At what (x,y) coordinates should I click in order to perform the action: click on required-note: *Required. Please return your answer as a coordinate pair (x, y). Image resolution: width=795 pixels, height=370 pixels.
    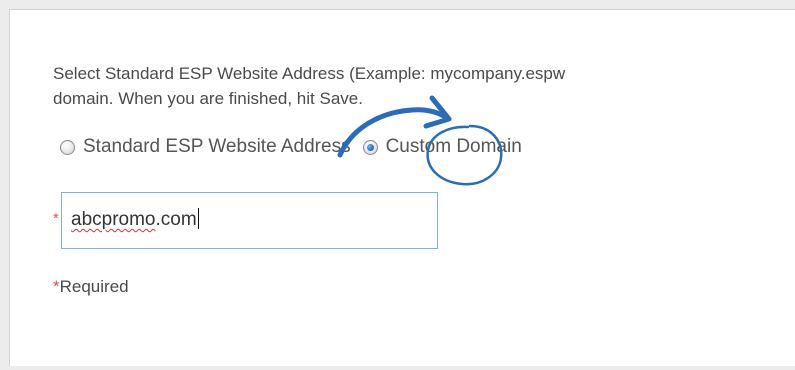
    Looking at the image, I should click on (91, 287).